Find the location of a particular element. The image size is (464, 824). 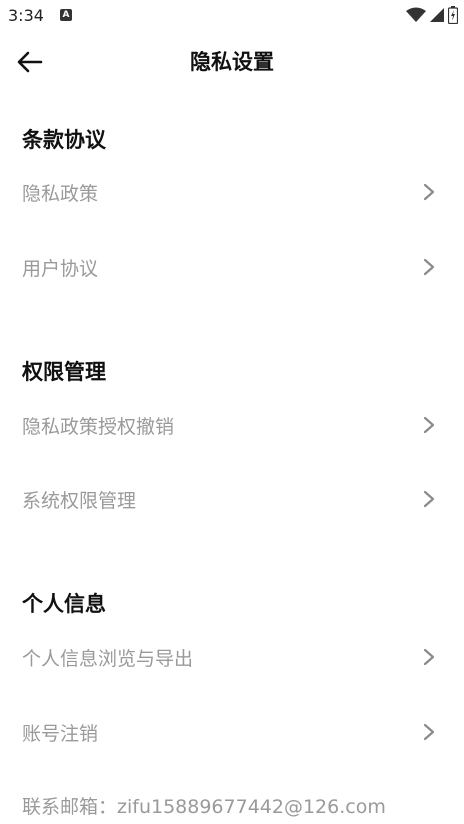

a-icon: A is located at coordinates (66, 15).